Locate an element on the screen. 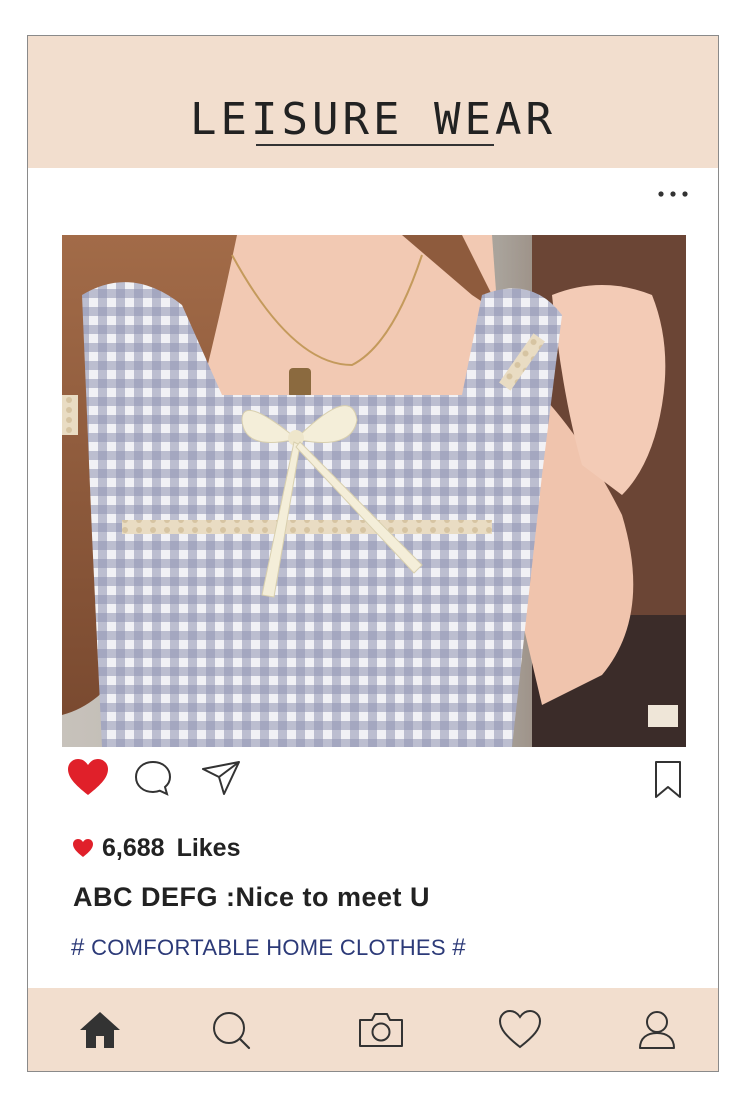 The height and width of the screenshot is (1105, 750). profile-icon is located at coordinates (657, 1030).